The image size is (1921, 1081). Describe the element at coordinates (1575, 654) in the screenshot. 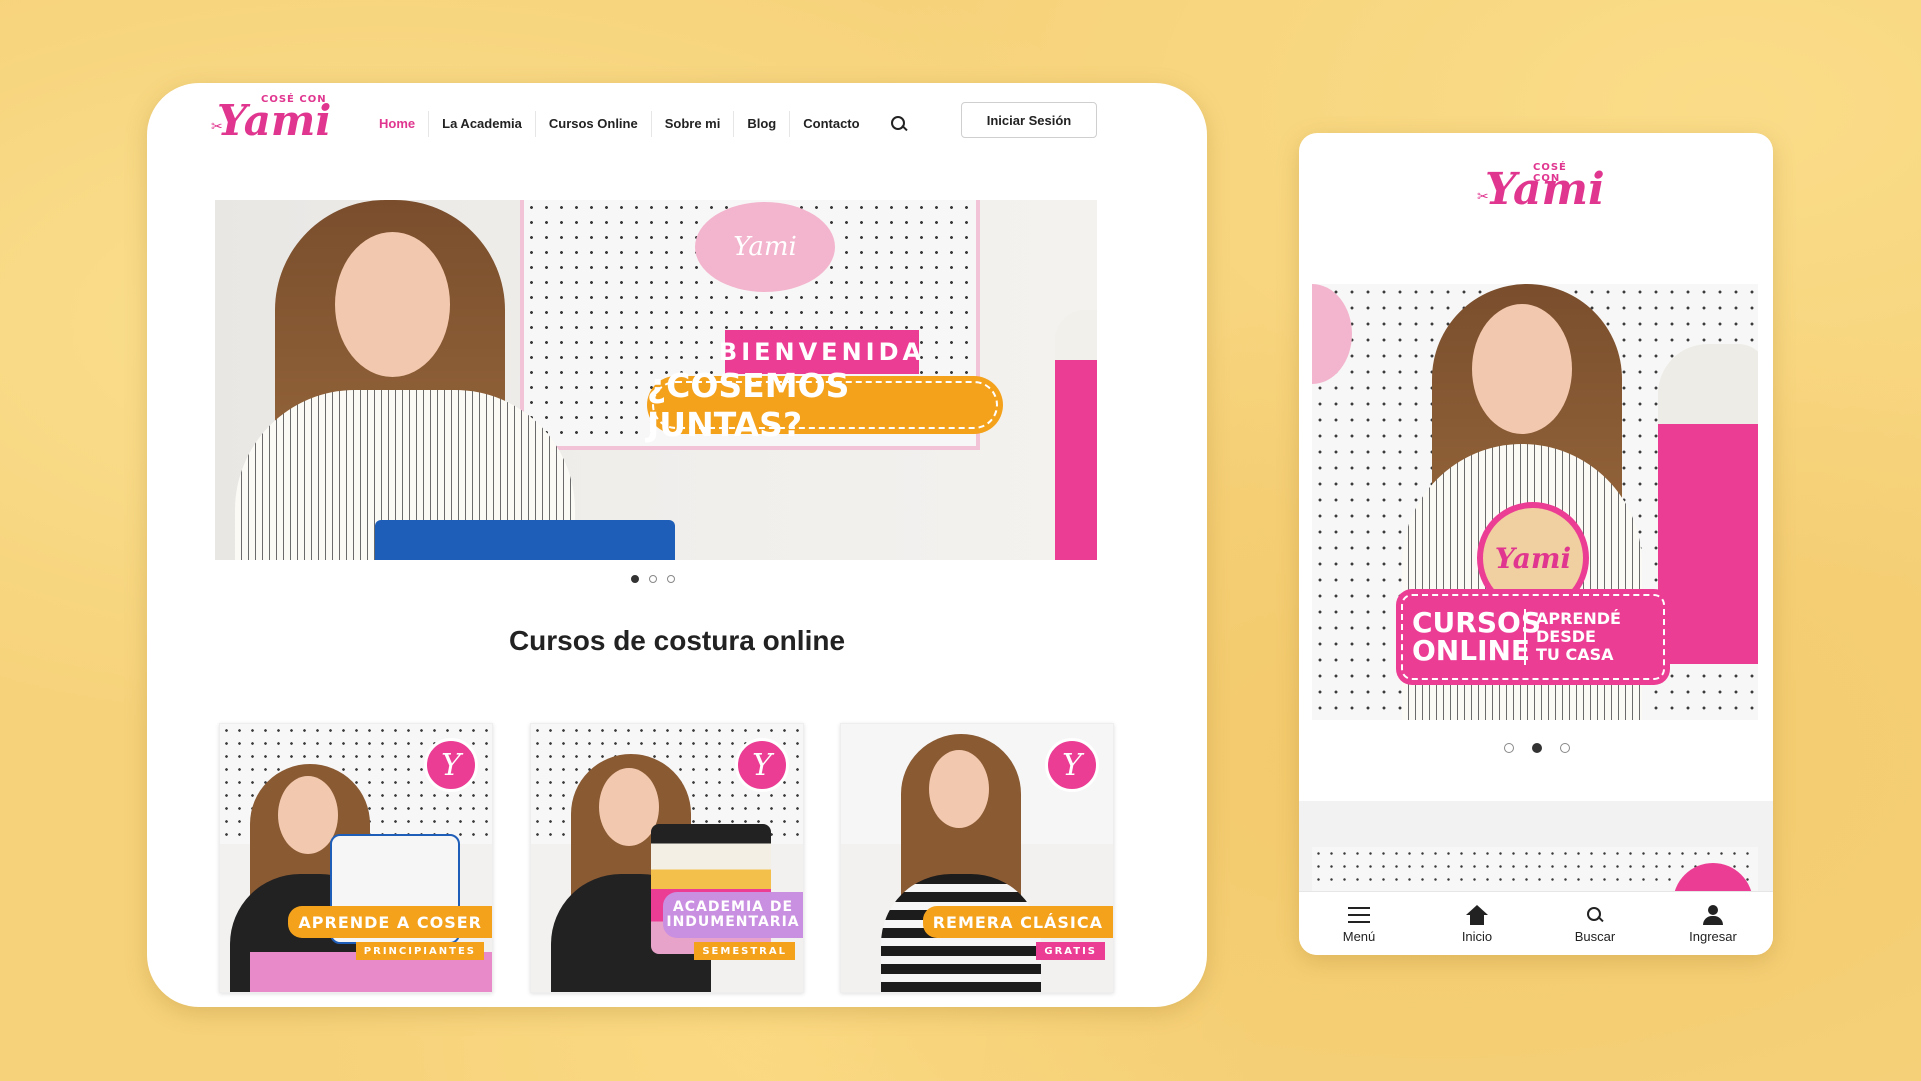

I see `badge-text: TU CASA` at that location.